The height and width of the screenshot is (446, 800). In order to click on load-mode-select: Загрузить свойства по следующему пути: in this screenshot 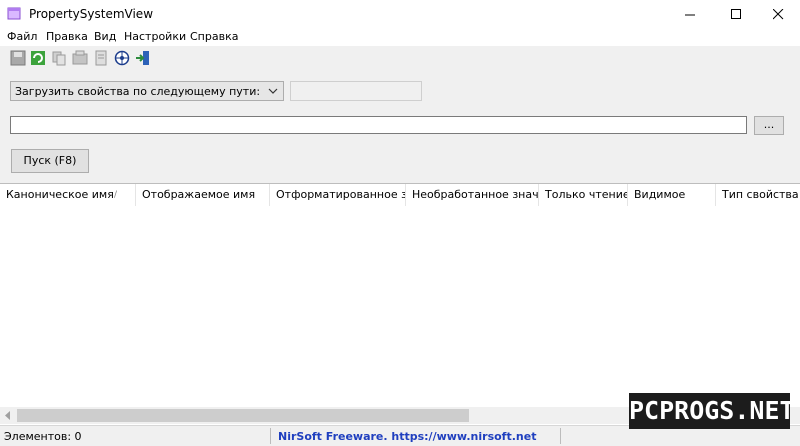, I will do `click(147, 91)`.